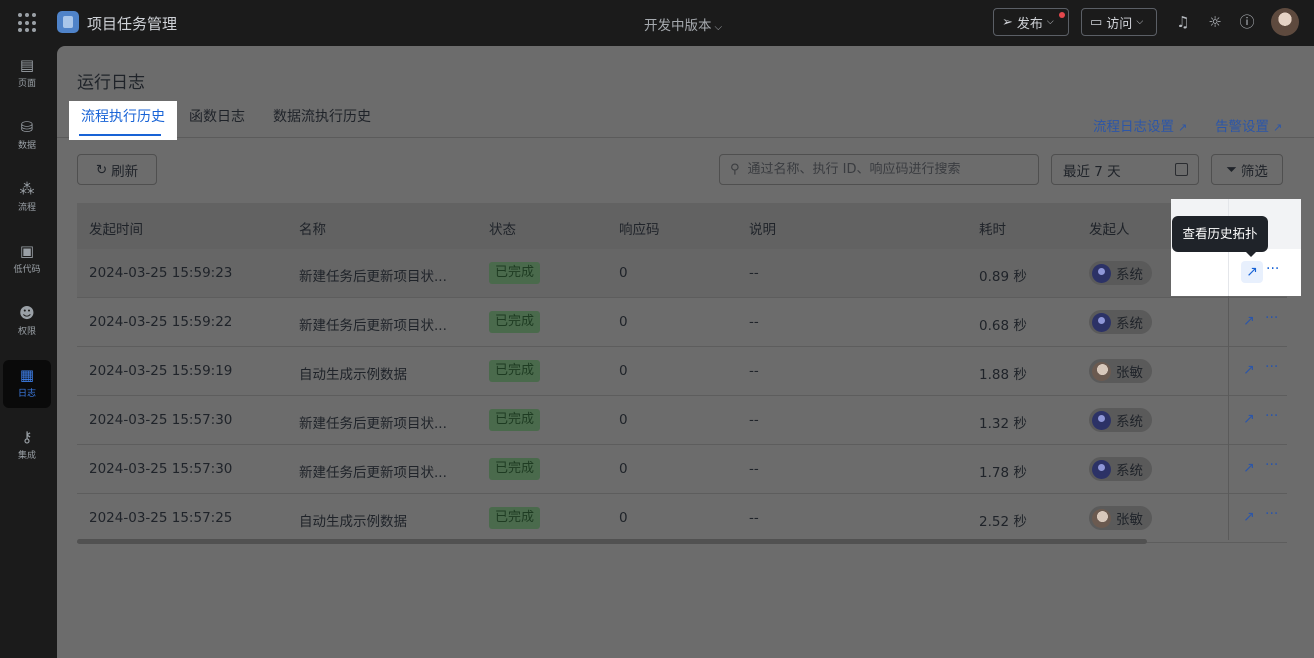 The height and width of the screenshot is (658, 1314). What do you see at coordinates (27, 127) in the screenshot?
I see `database-icon: ⛁` at bounding box center [27, 127].